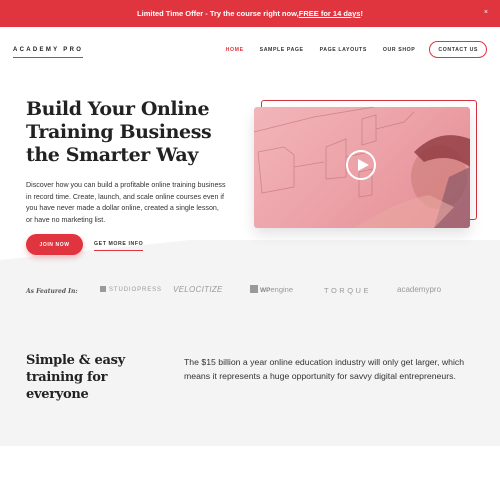 The image size is (500, 500). What do you see at coordinates (486, 12) in the screenshot?
I see `close-icon: ×` at bounding box center [486, 12].